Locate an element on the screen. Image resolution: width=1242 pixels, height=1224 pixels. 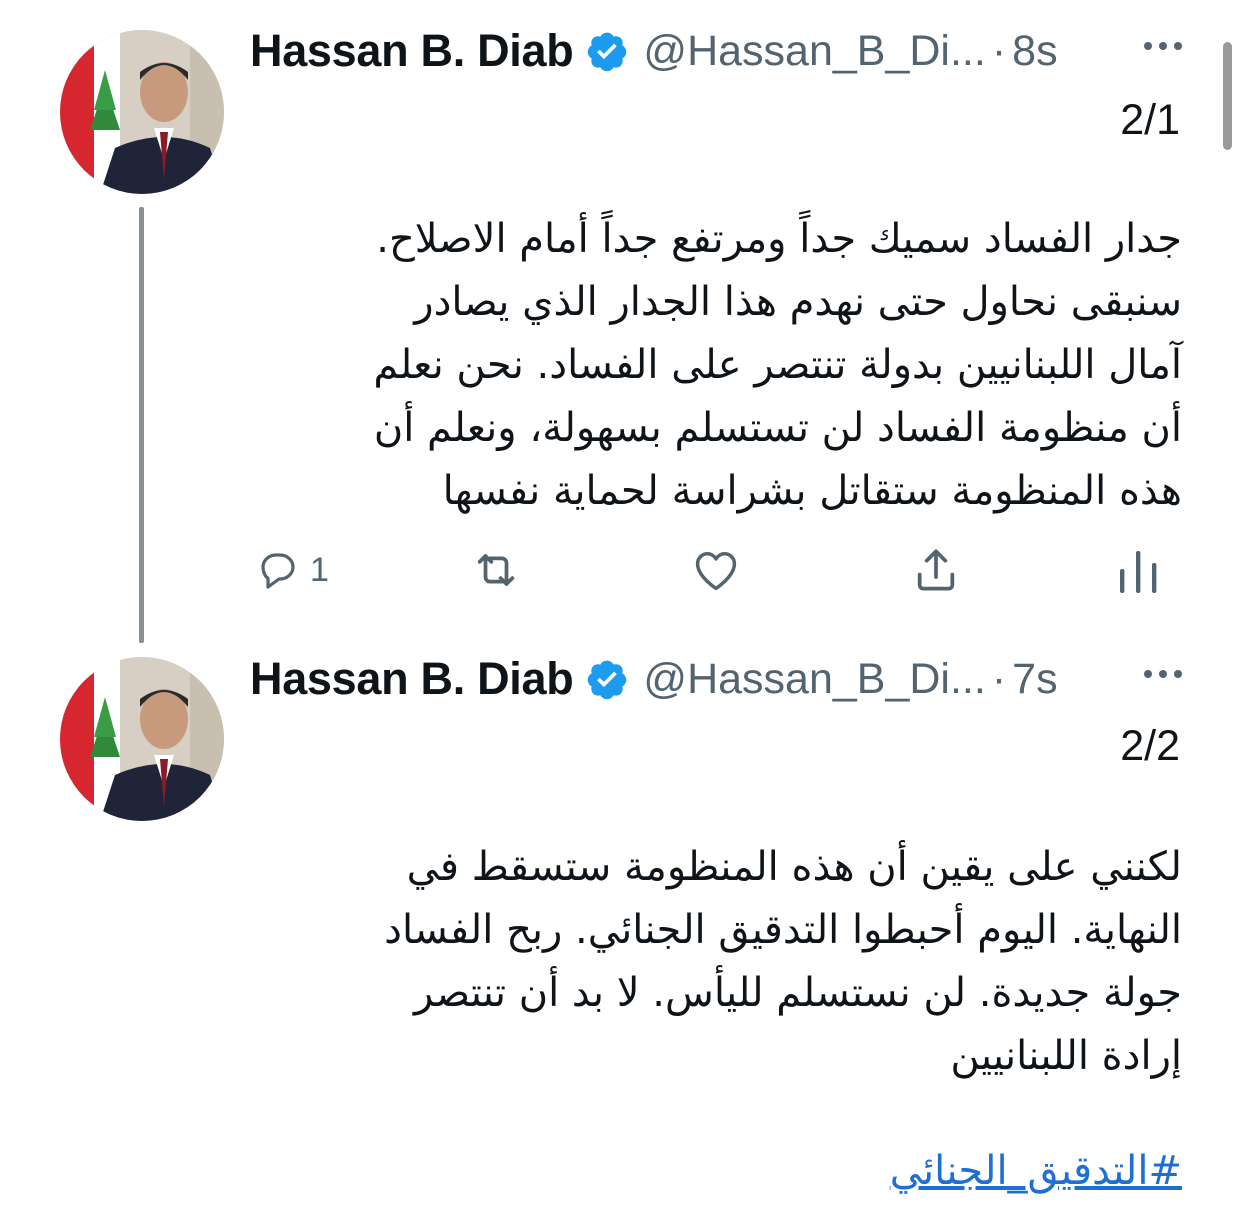
thread-page-count: 2/1 is located at coordinates (1150, 120).